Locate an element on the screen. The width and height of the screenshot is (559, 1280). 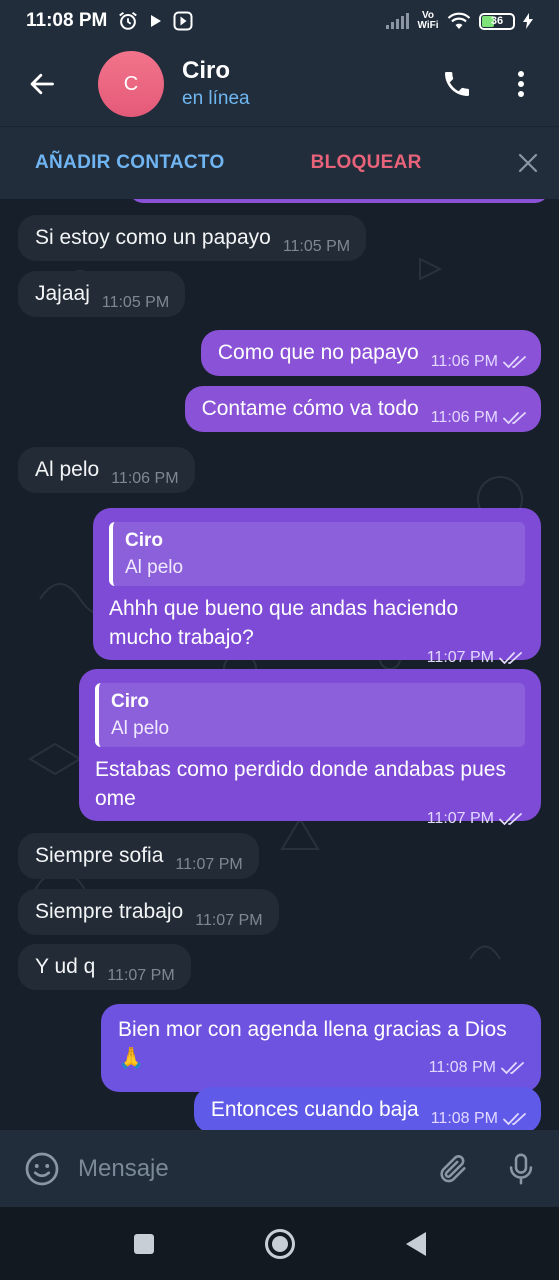
message-outgoing: Entonces cuando baja 11:08 PM is located at coordinates (367, 1108).